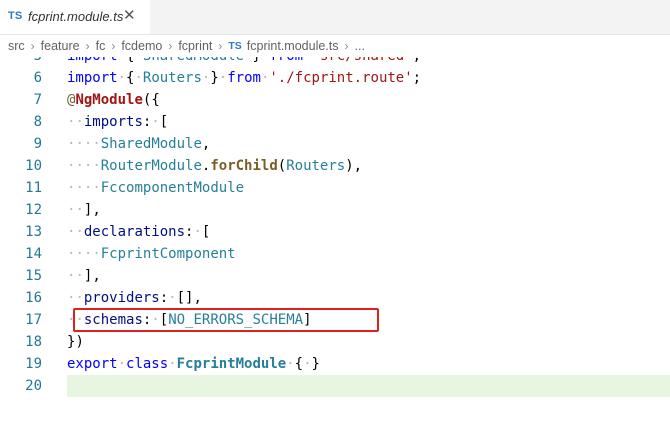 The image size is (670, 438). I want to click on line-number: 14, so click(33, 254).